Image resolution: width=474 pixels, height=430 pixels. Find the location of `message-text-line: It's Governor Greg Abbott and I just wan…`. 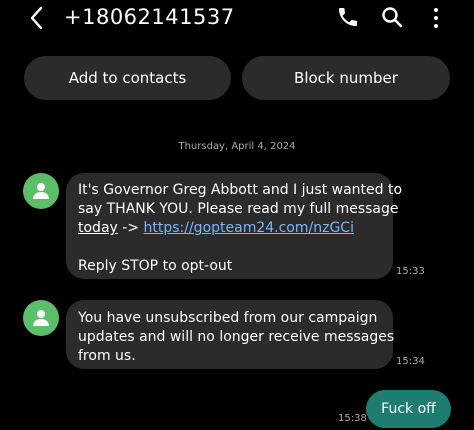

message-text-line: It's Governor Greg Abbott and I just wan… is located at coordinates (240, 190).